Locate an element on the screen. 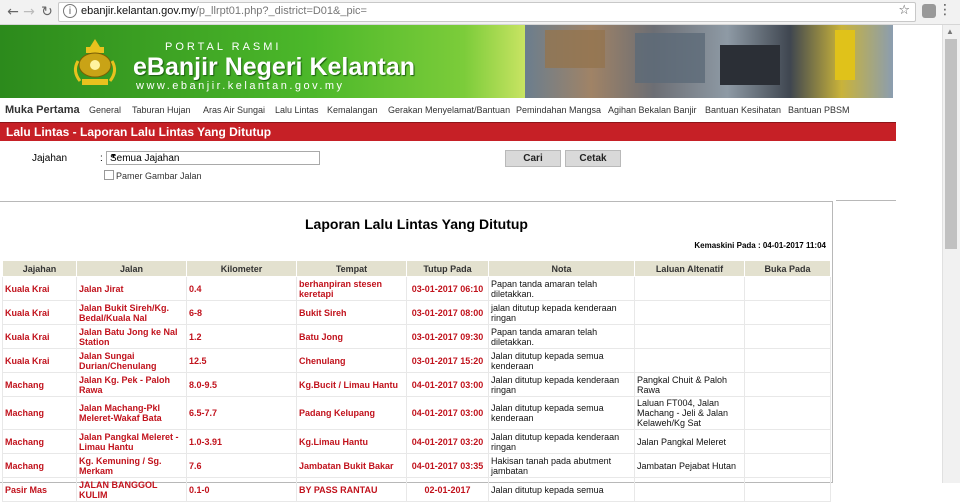 The height and width of the screenshot is (502, 960). cell-tempat: Batu Jong is located at coordinates (351, 336).